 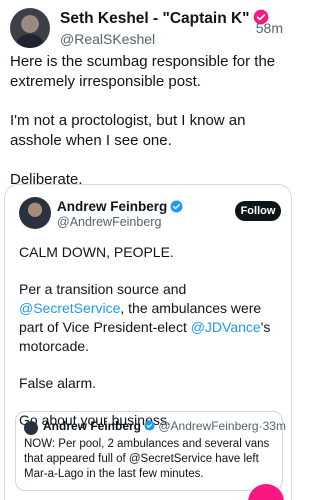 What do you see at coordinates (208, 426) in the screenshot?
I see `nested-author-handle: @AndrewFeinberg` at bounding box center [208, 426].